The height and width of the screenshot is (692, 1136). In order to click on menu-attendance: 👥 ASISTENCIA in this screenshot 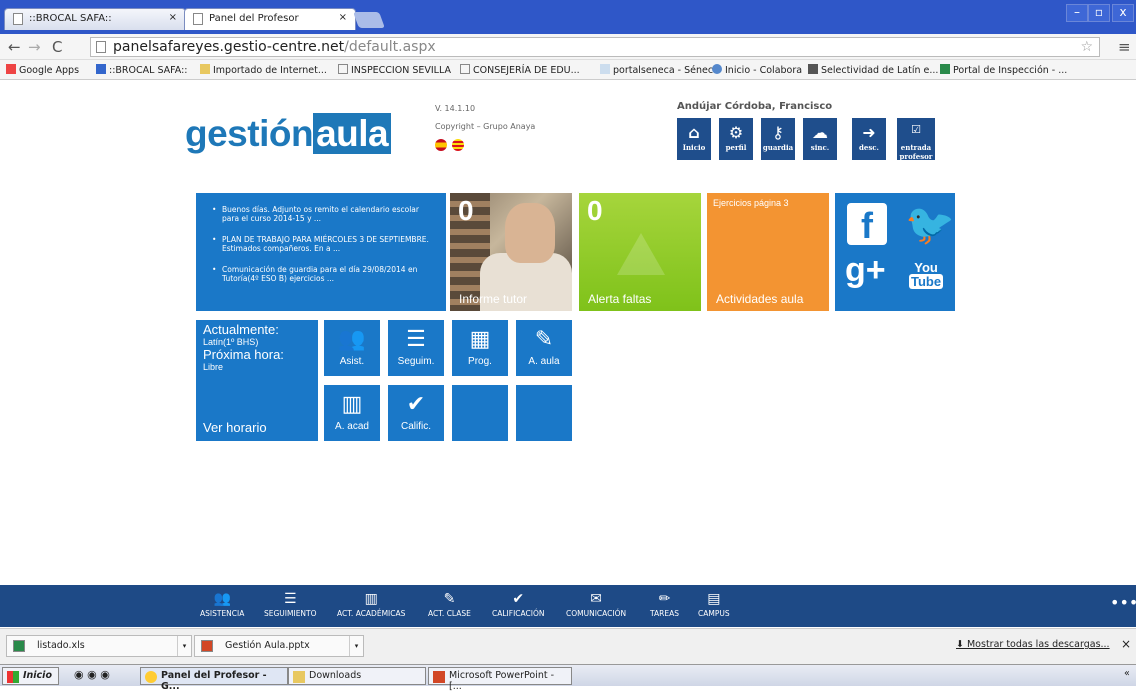, I will do `click(222, 604)`.